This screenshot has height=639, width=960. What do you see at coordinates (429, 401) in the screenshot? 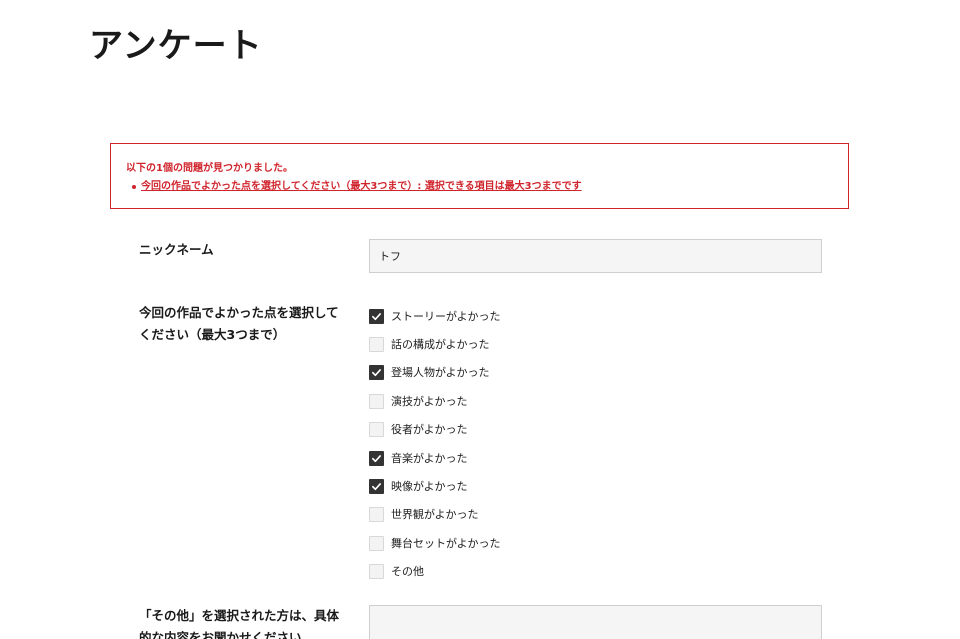
I see `checkbox-label: 演技がよかった` at bounding box center [429, 401].